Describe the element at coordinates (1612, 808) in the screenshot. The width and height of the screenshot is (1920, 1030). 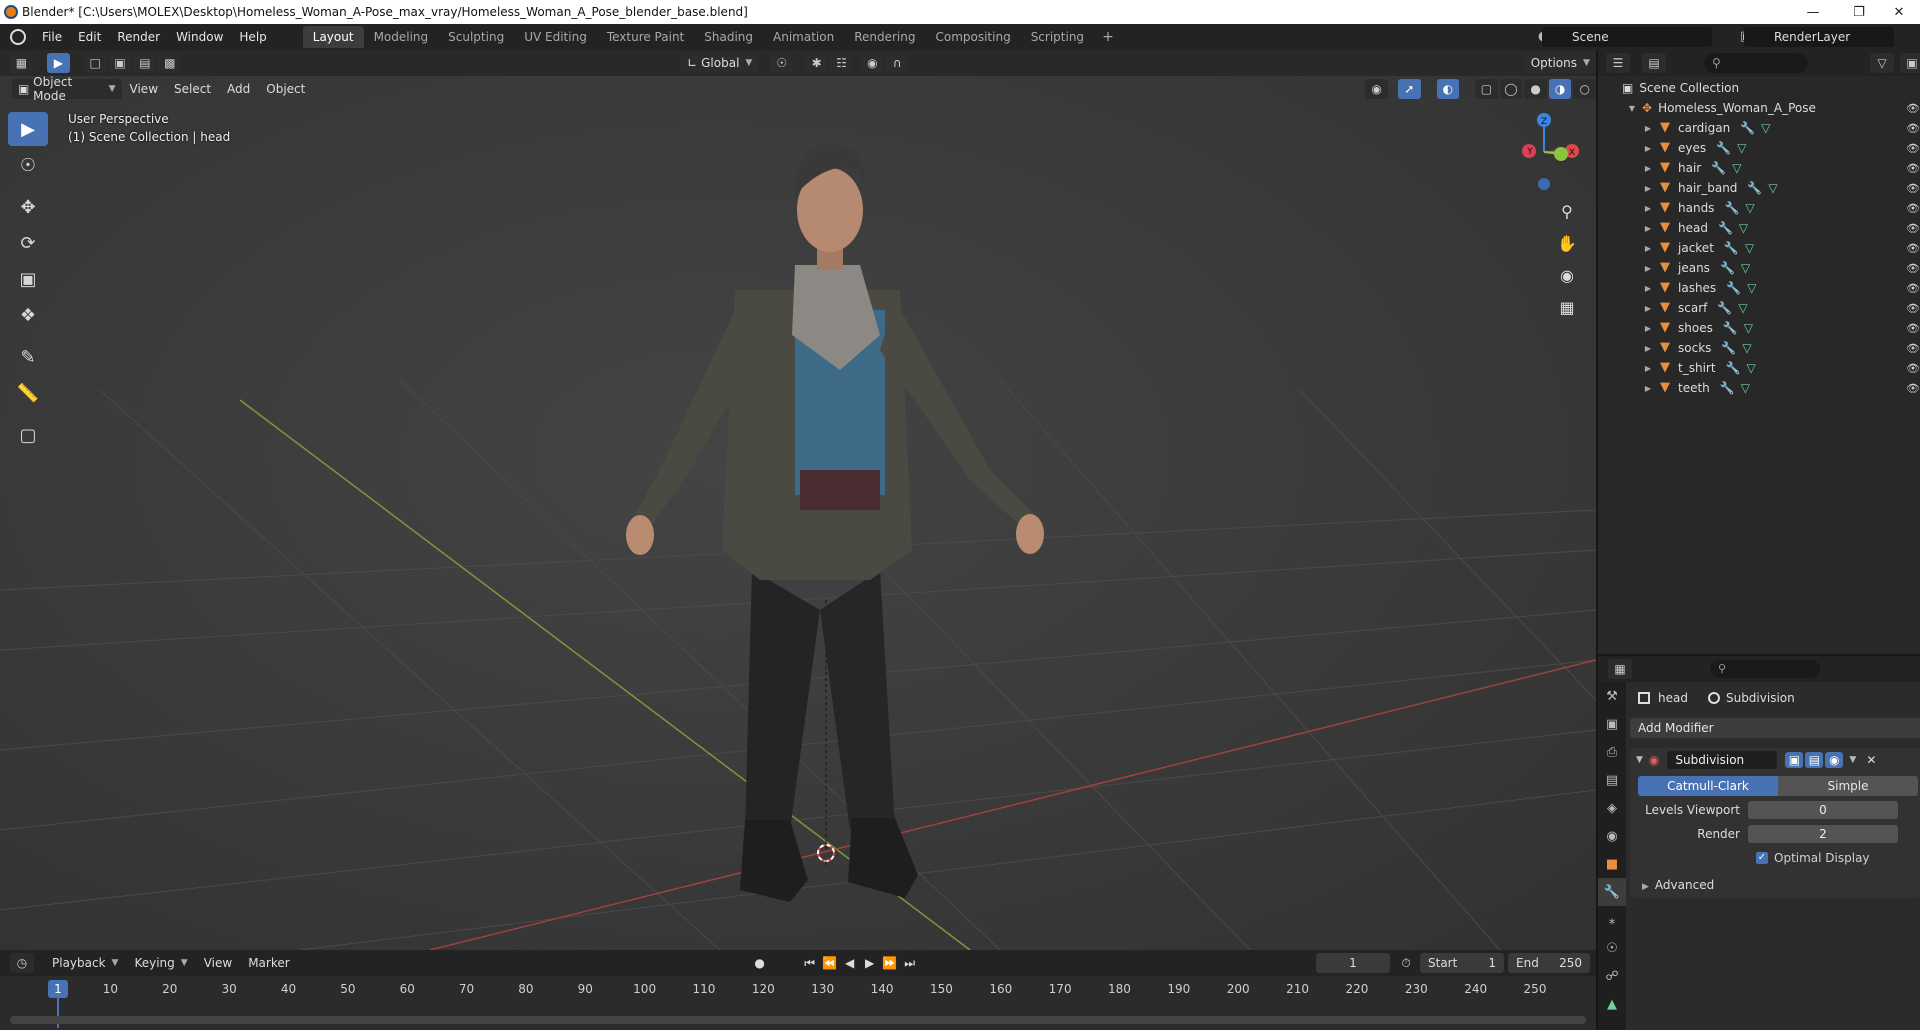
I see `scene-tab-icon: ◈` at that location.